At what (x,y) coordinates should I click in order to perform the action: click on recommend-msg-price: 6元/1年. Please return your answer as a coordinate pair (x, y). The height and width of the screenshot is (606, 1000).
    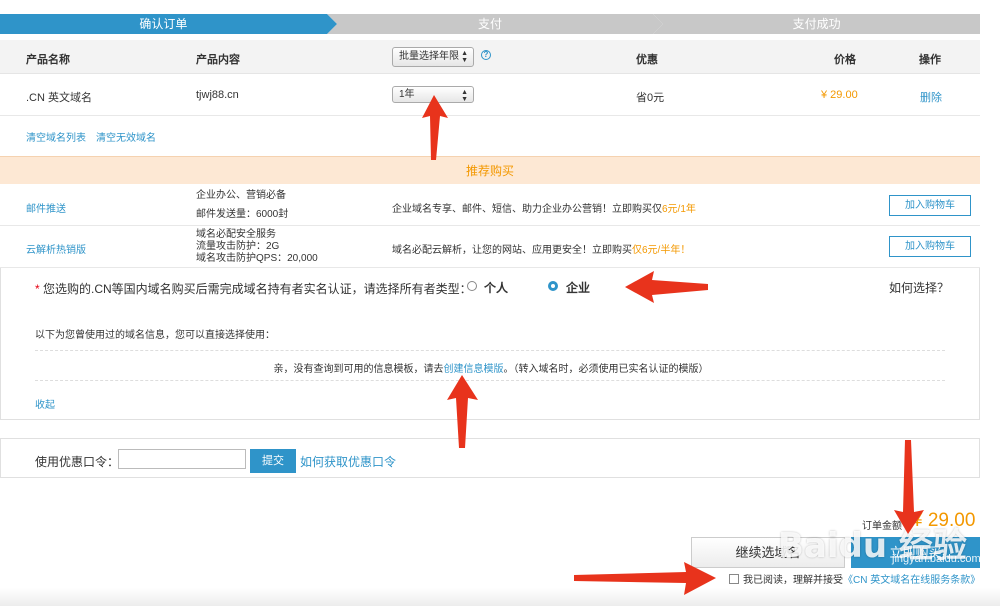
    Looking at the image, I should click on (679, 209).